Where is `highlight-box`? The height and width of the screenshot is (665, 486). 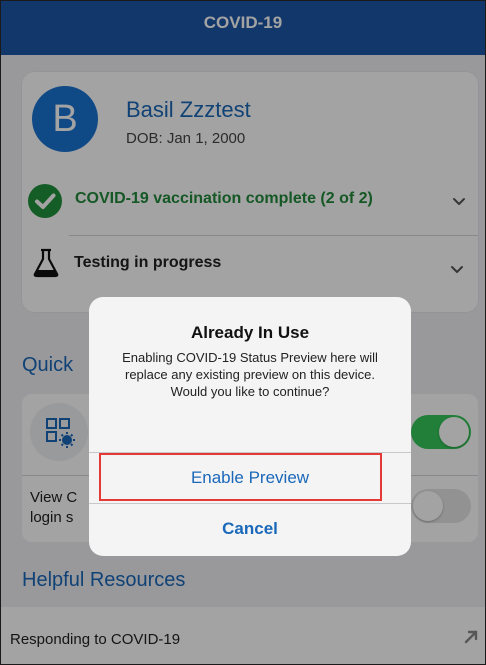 highlight-box is located at coordinates (240, 477).